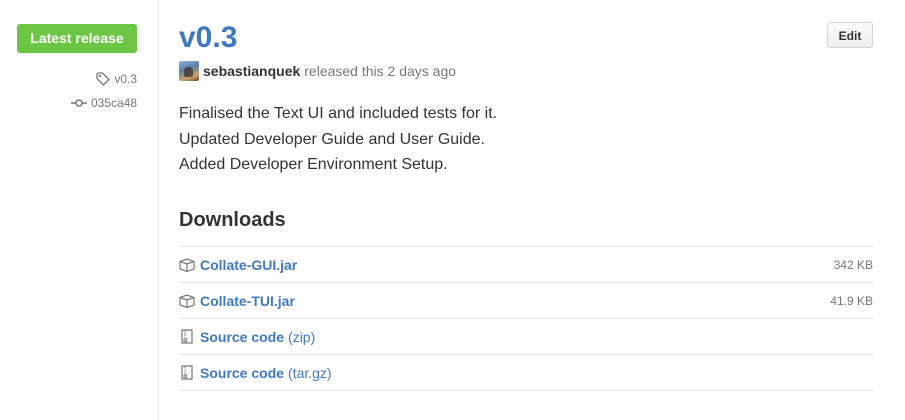 The image size is (905, 420). I want to click on commit-sha: 035ca48, so click(113, 103).